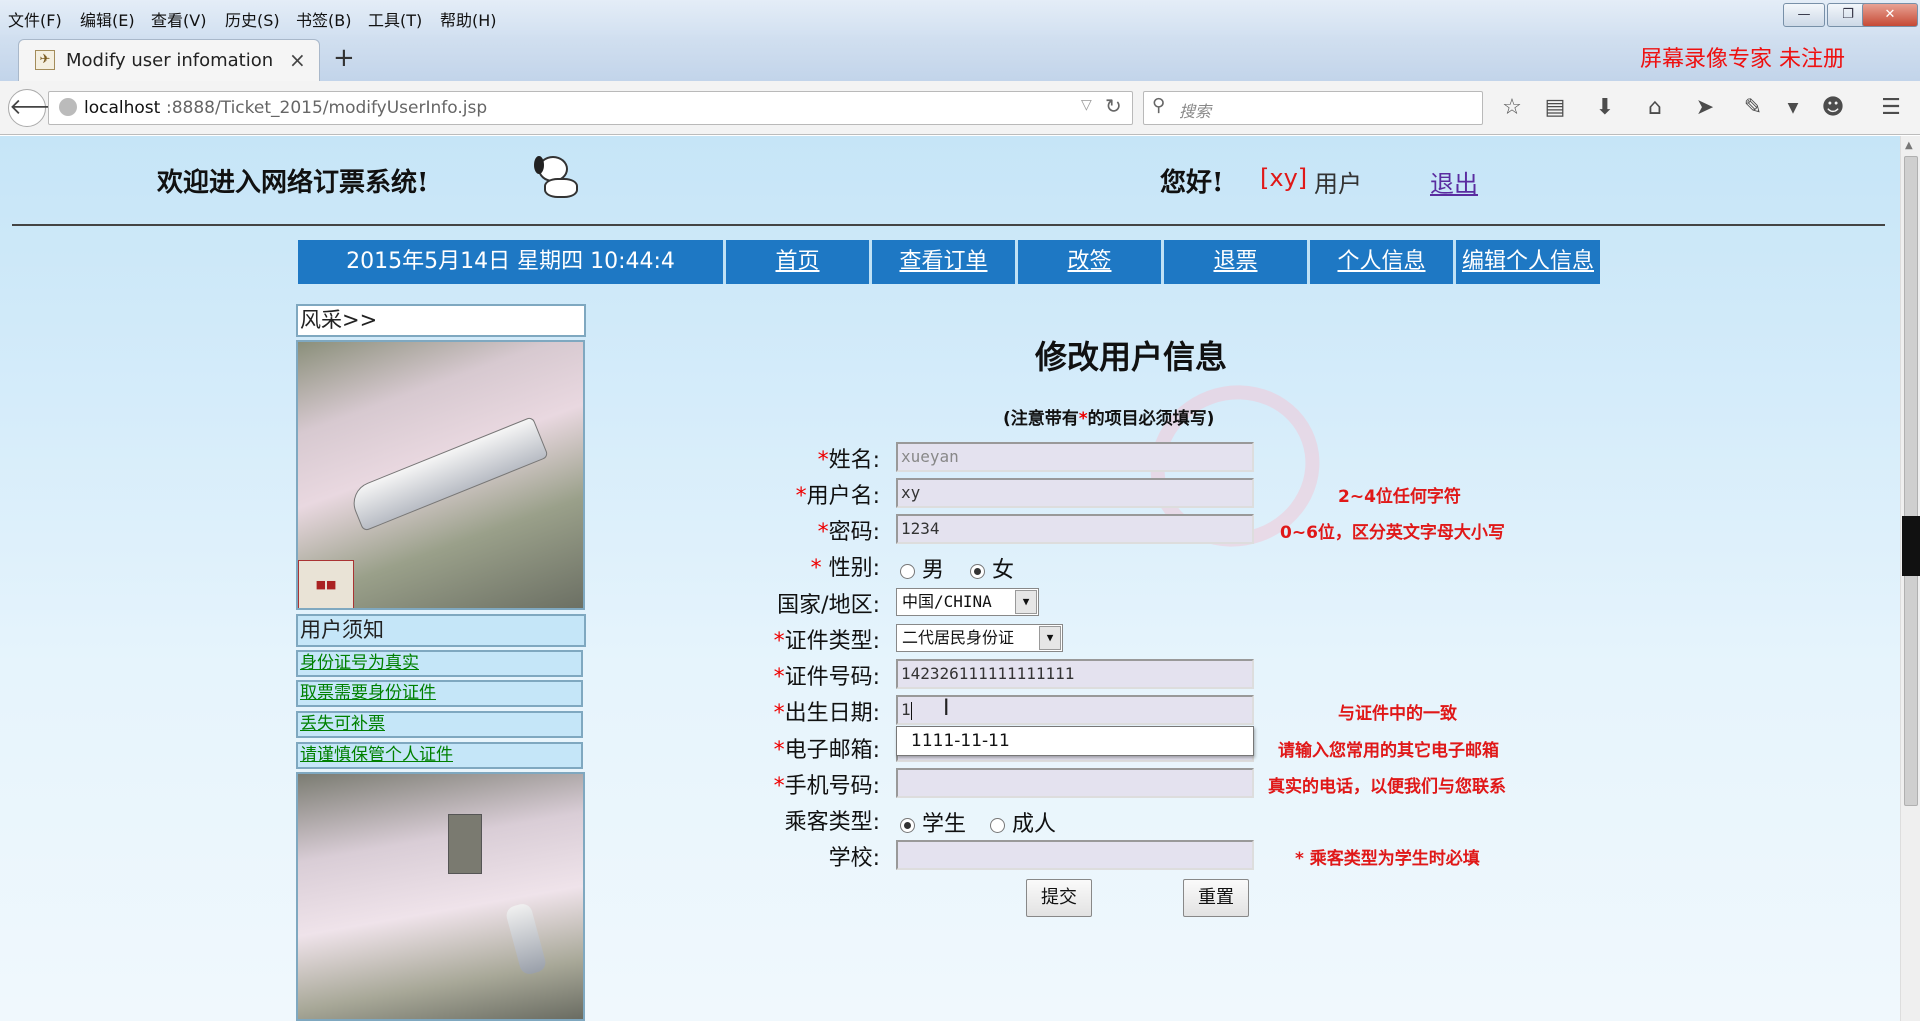 Image resolution: width=1920 pixels, height=1021 pixels. Describe the element at coordinates (848, 532) in the screenshot. I see `label-password: *密码:` at that location.